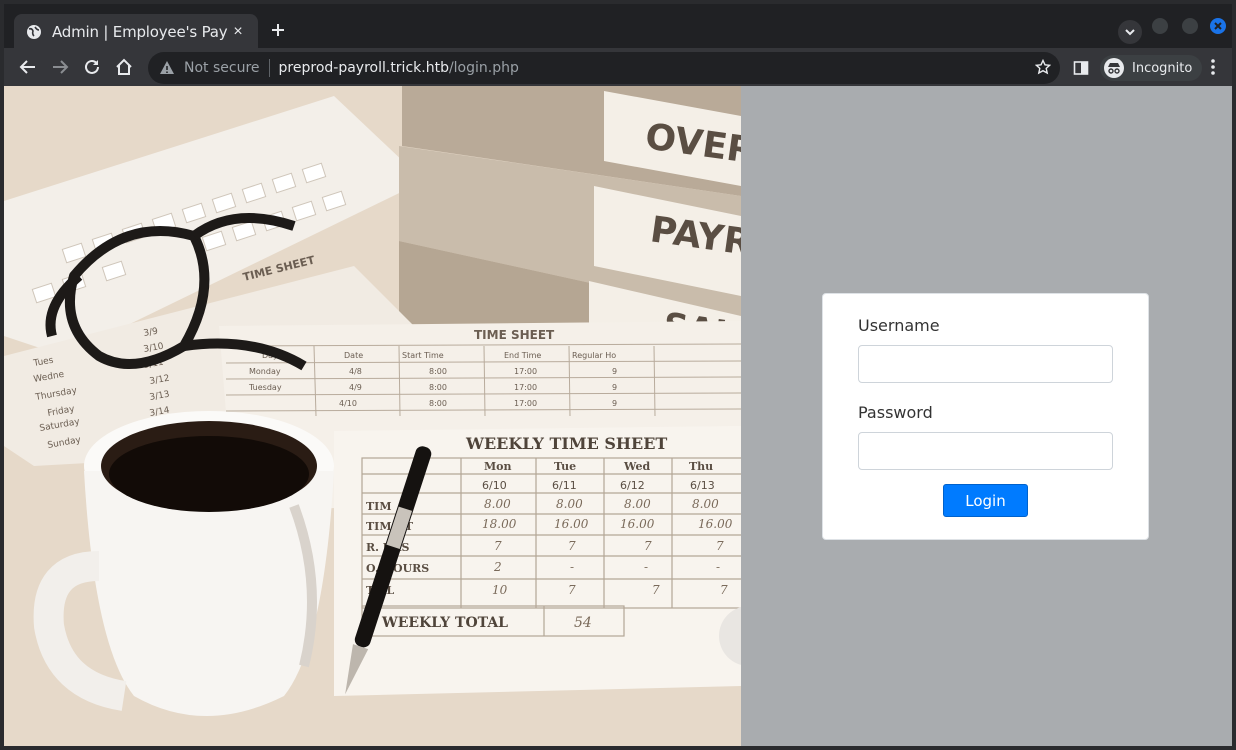 The image size is (1236, 750). I want to click on tab-close-icon: ×, so click(238, 32).